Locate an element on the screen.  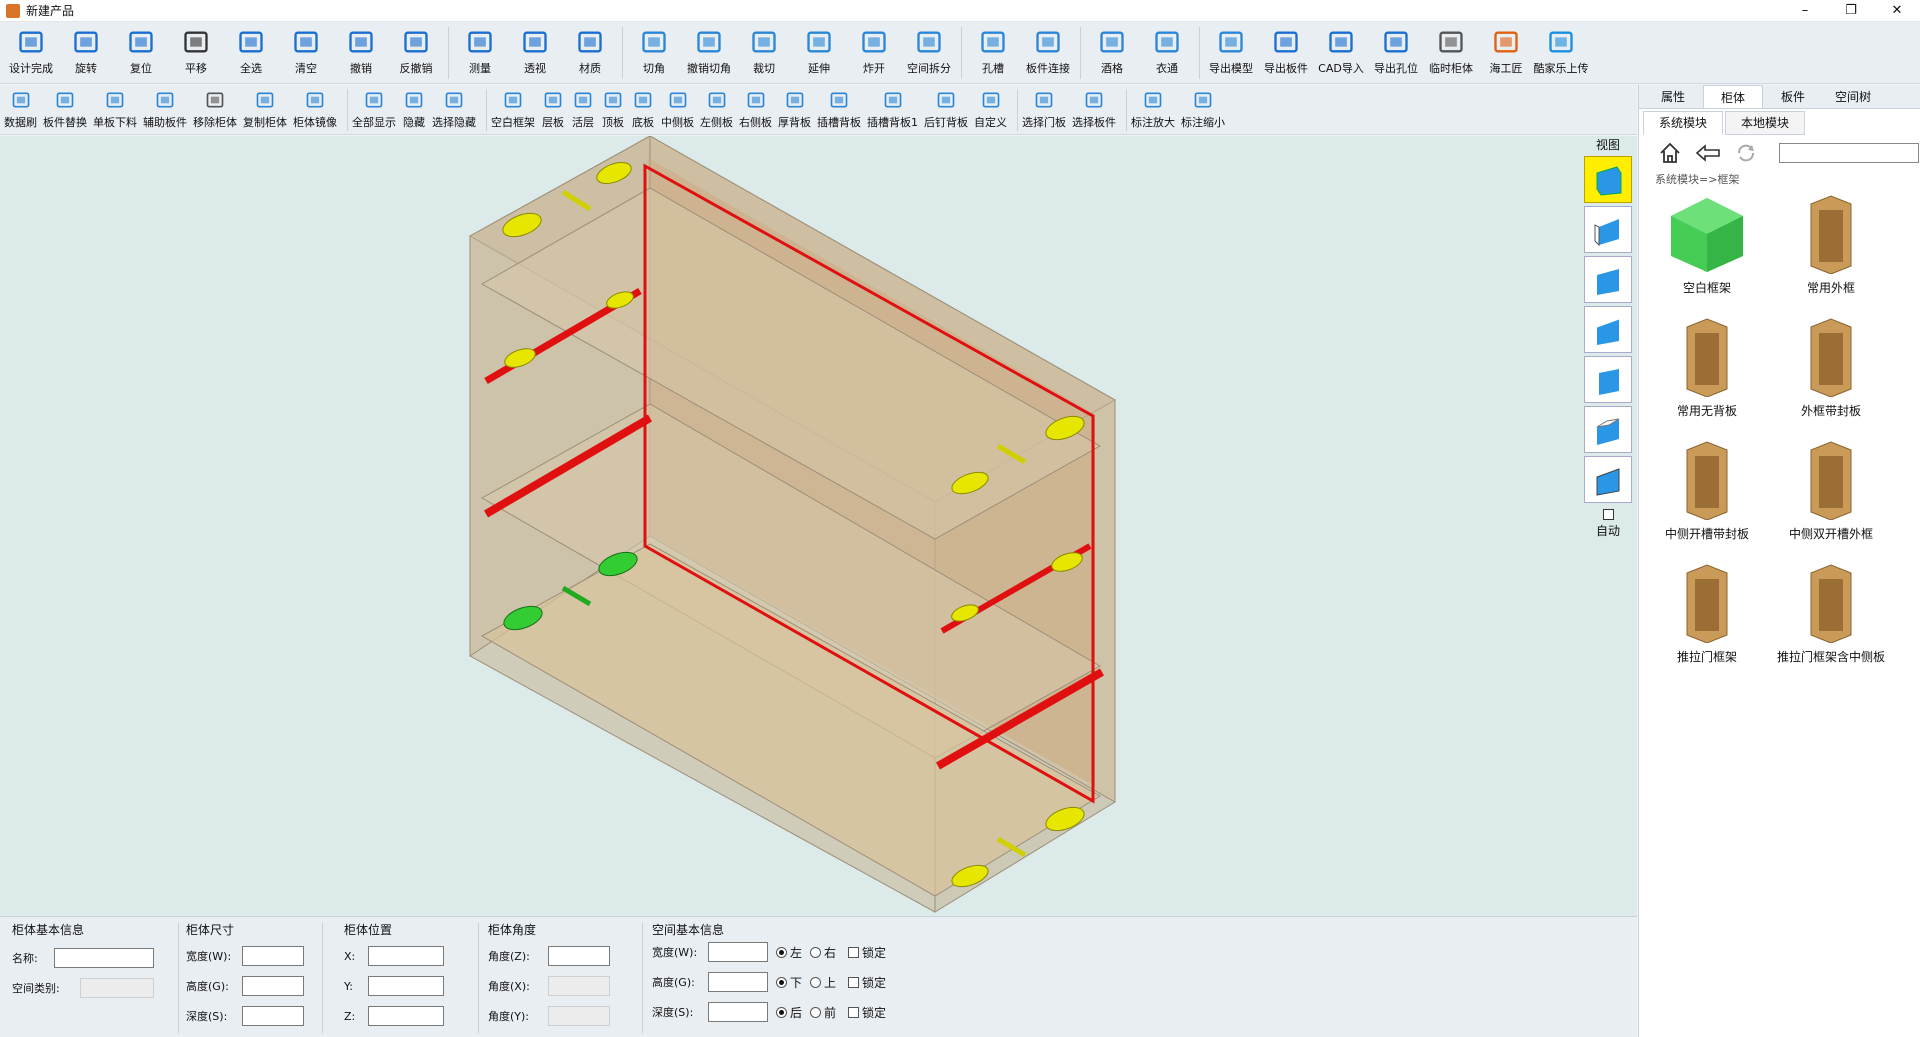
kujiale-button: 酷家乐上传 is located at coordinates (1561, 52).